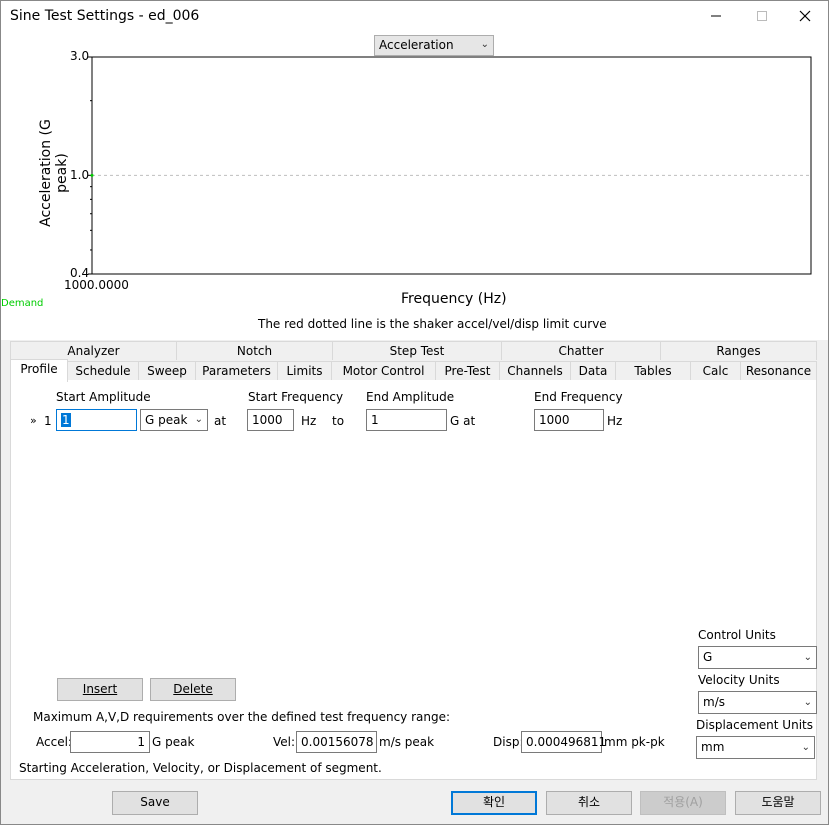 Image resolution: width=829 pixels, height=825 pixels. What do you see at coordinates (254, 350) in the screenshot?
I see `tab-notch: Notch` at bounding box center [254, 350].